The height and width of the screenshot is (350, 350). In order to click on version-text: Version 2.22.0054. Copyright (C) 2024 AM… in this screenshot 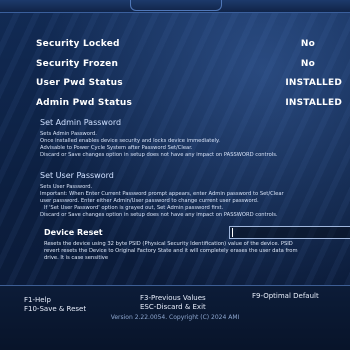, I will do `click(175, 317)`.